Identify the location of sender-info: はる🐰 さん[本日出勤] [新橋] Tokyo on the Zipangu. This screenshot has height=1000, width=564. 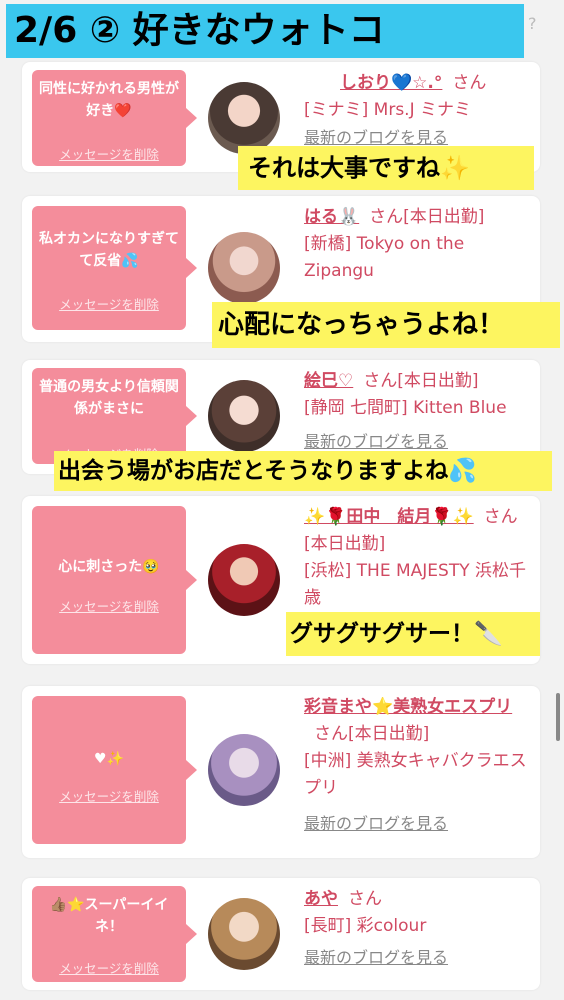
(417, 244).